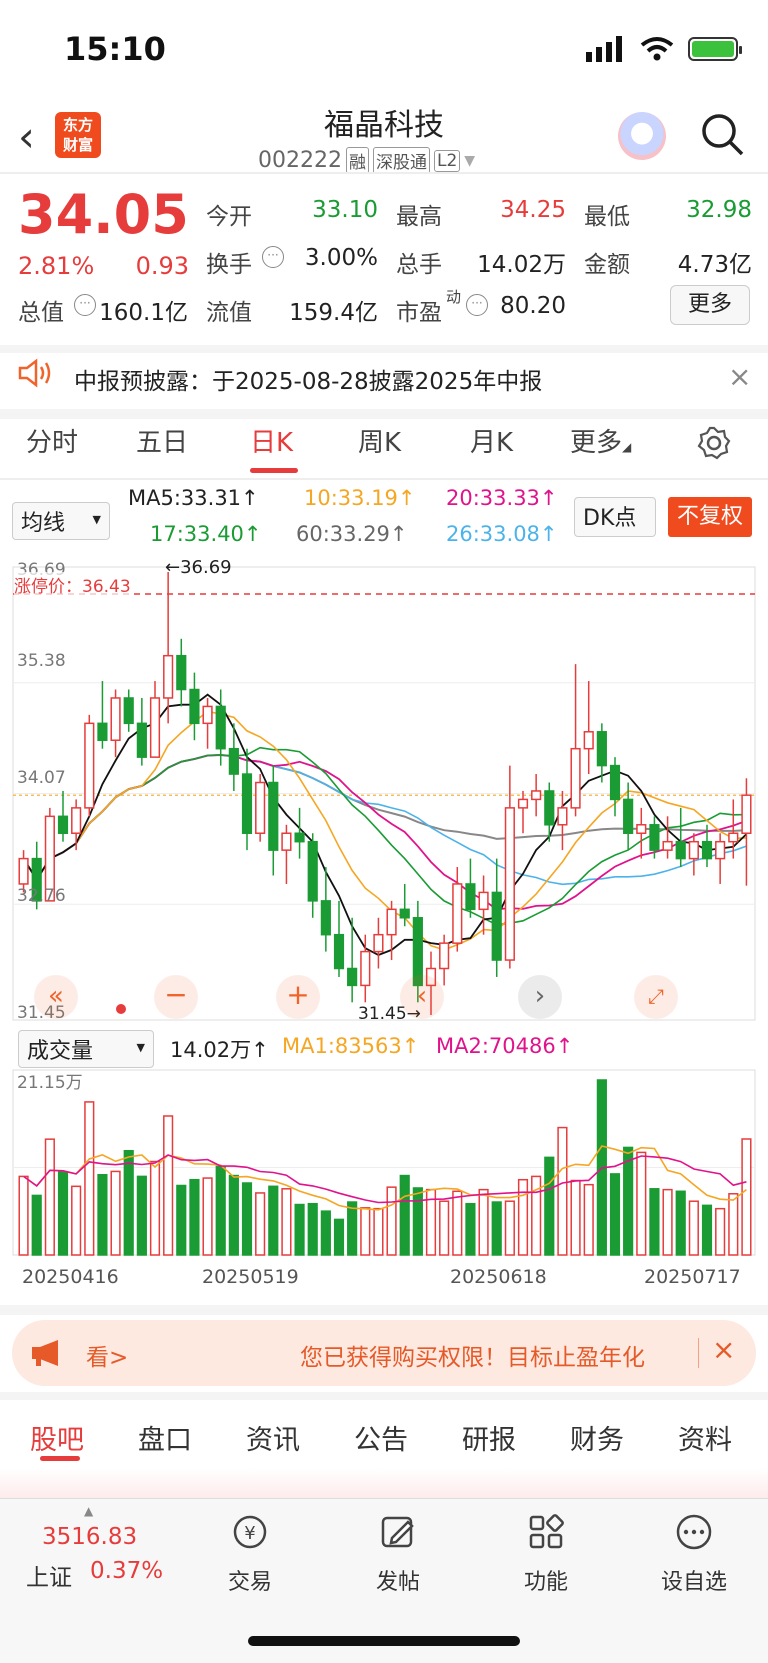 This screenshot has height=1663, width=768. What do you see at coordinates (381, 1437) in the screenshot?
I see `tab-announcement: 公告` at bounding box center [381, 1437].